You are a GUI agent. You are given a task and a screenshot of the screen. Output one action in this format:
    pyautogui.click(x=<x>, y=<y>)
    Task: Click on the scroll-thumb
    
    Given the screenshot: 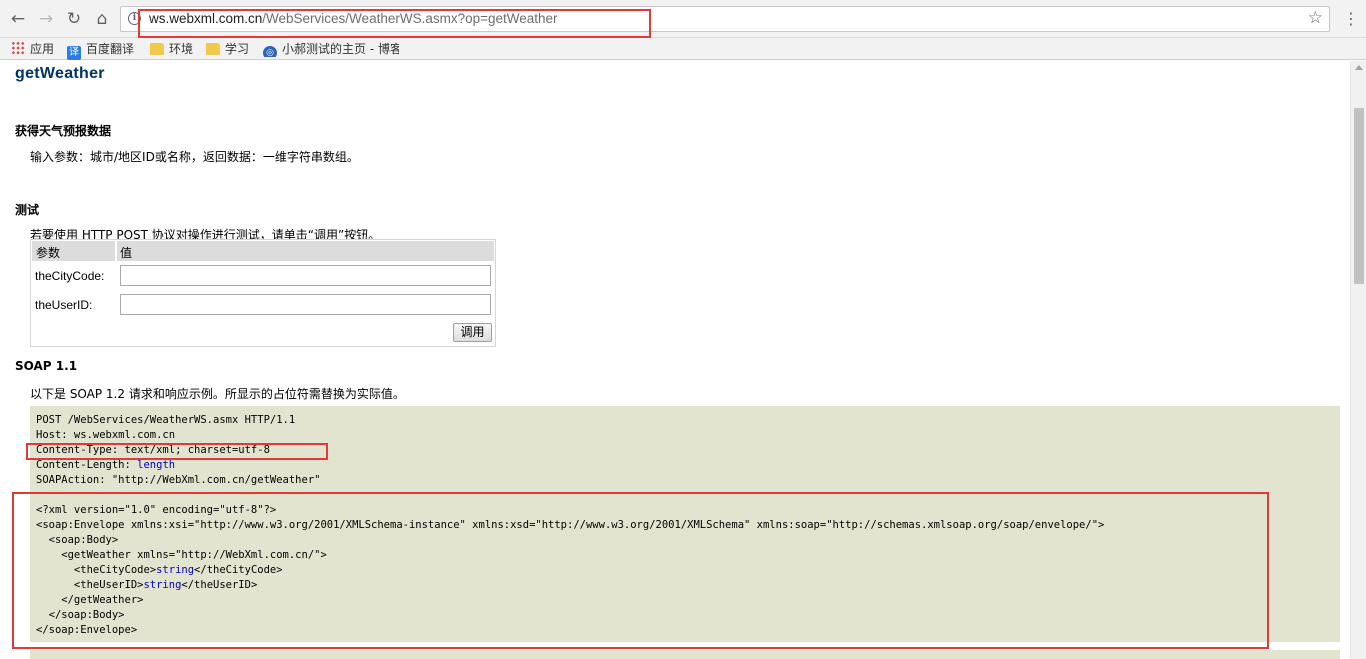 What is the action you would take?
    pyautogui.click(x=1359, y=196)
    